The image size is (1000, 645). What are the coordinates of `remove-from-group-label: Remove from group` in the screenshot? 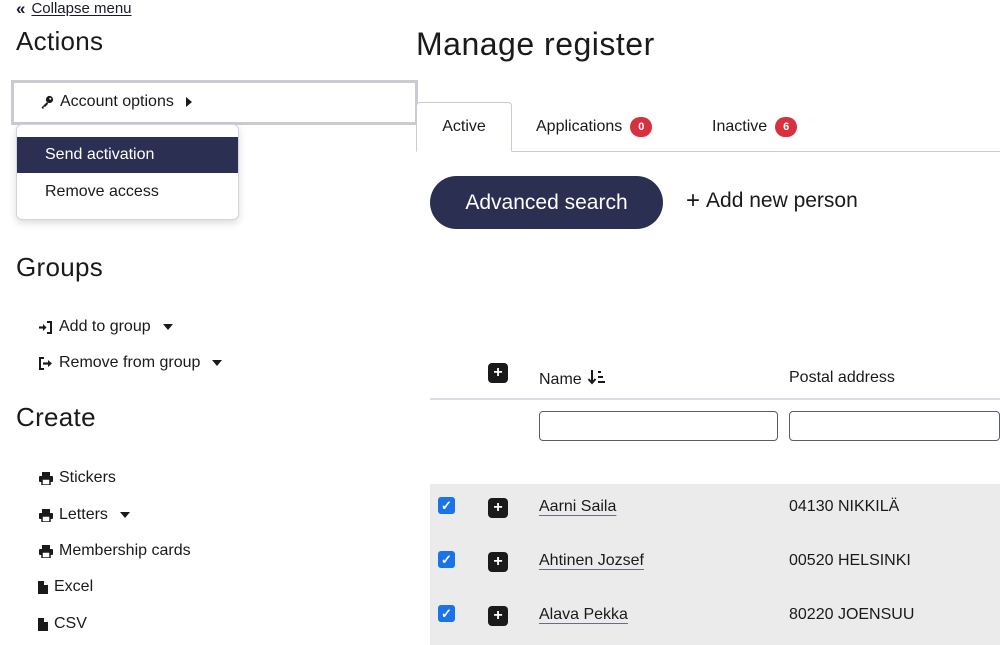 It's located at (130, 362).